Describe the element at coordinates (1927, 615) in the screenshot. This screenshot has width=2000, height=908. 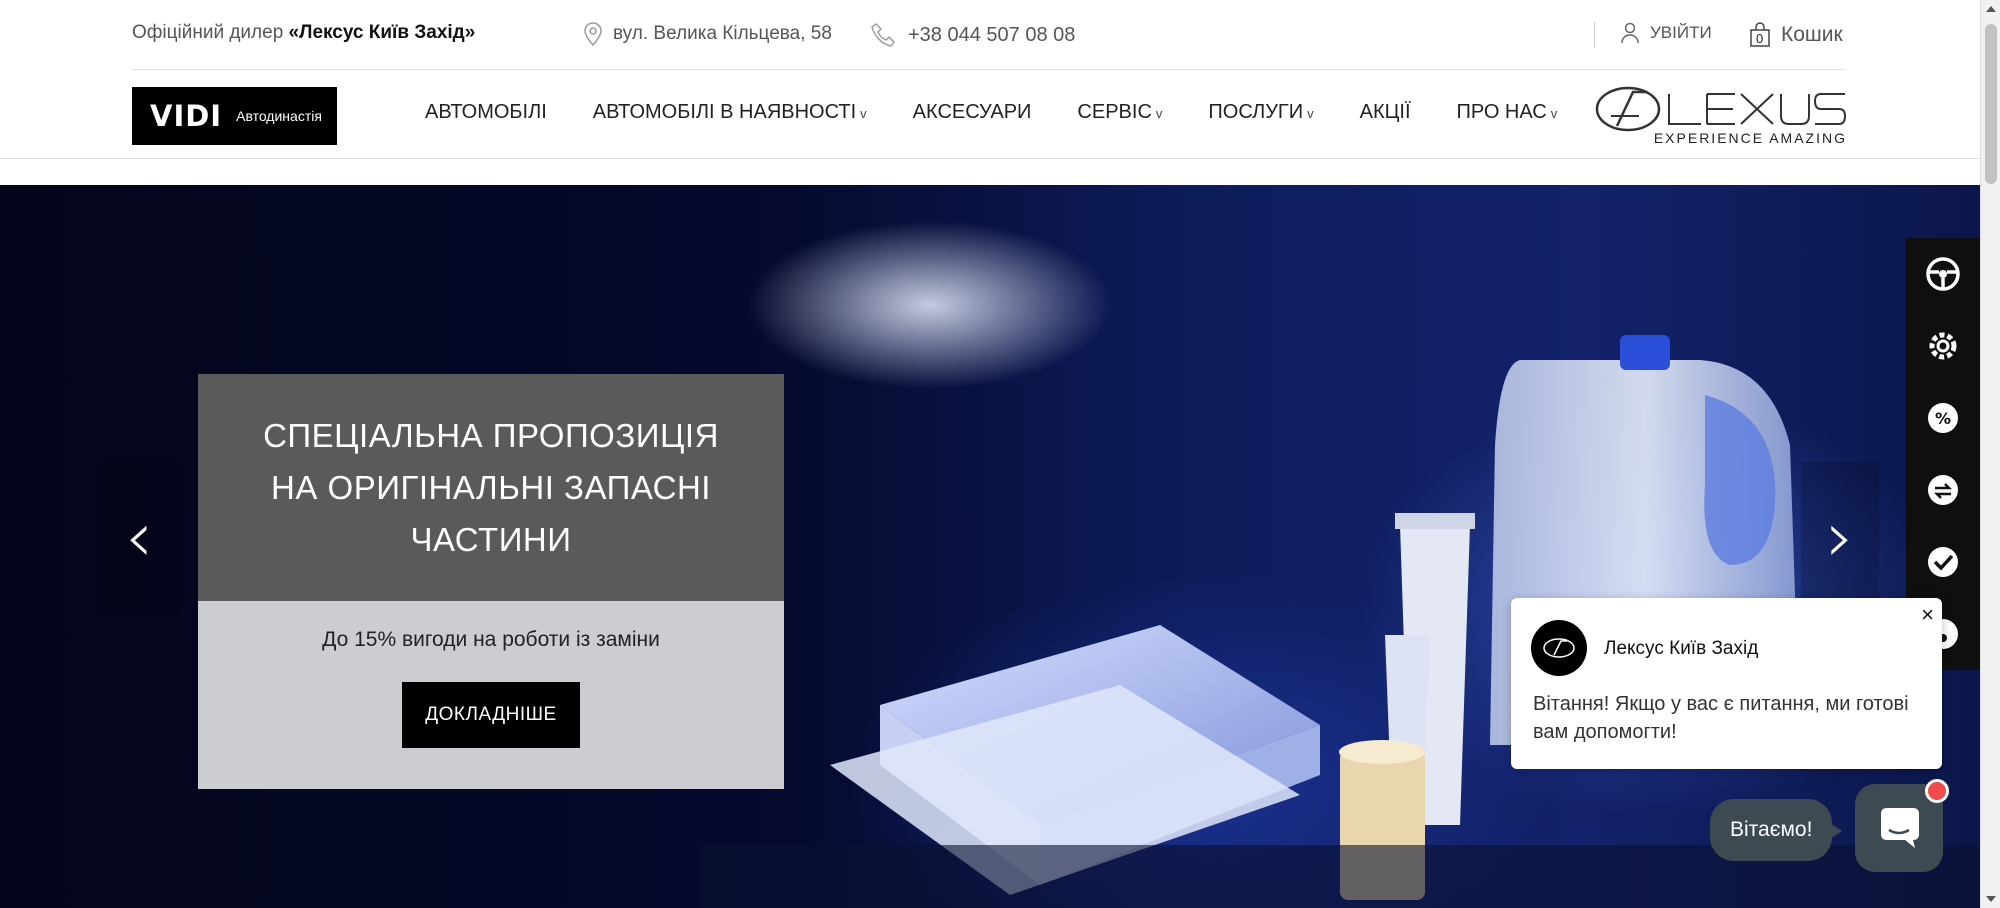
I see `close-icon: ×` at that location.